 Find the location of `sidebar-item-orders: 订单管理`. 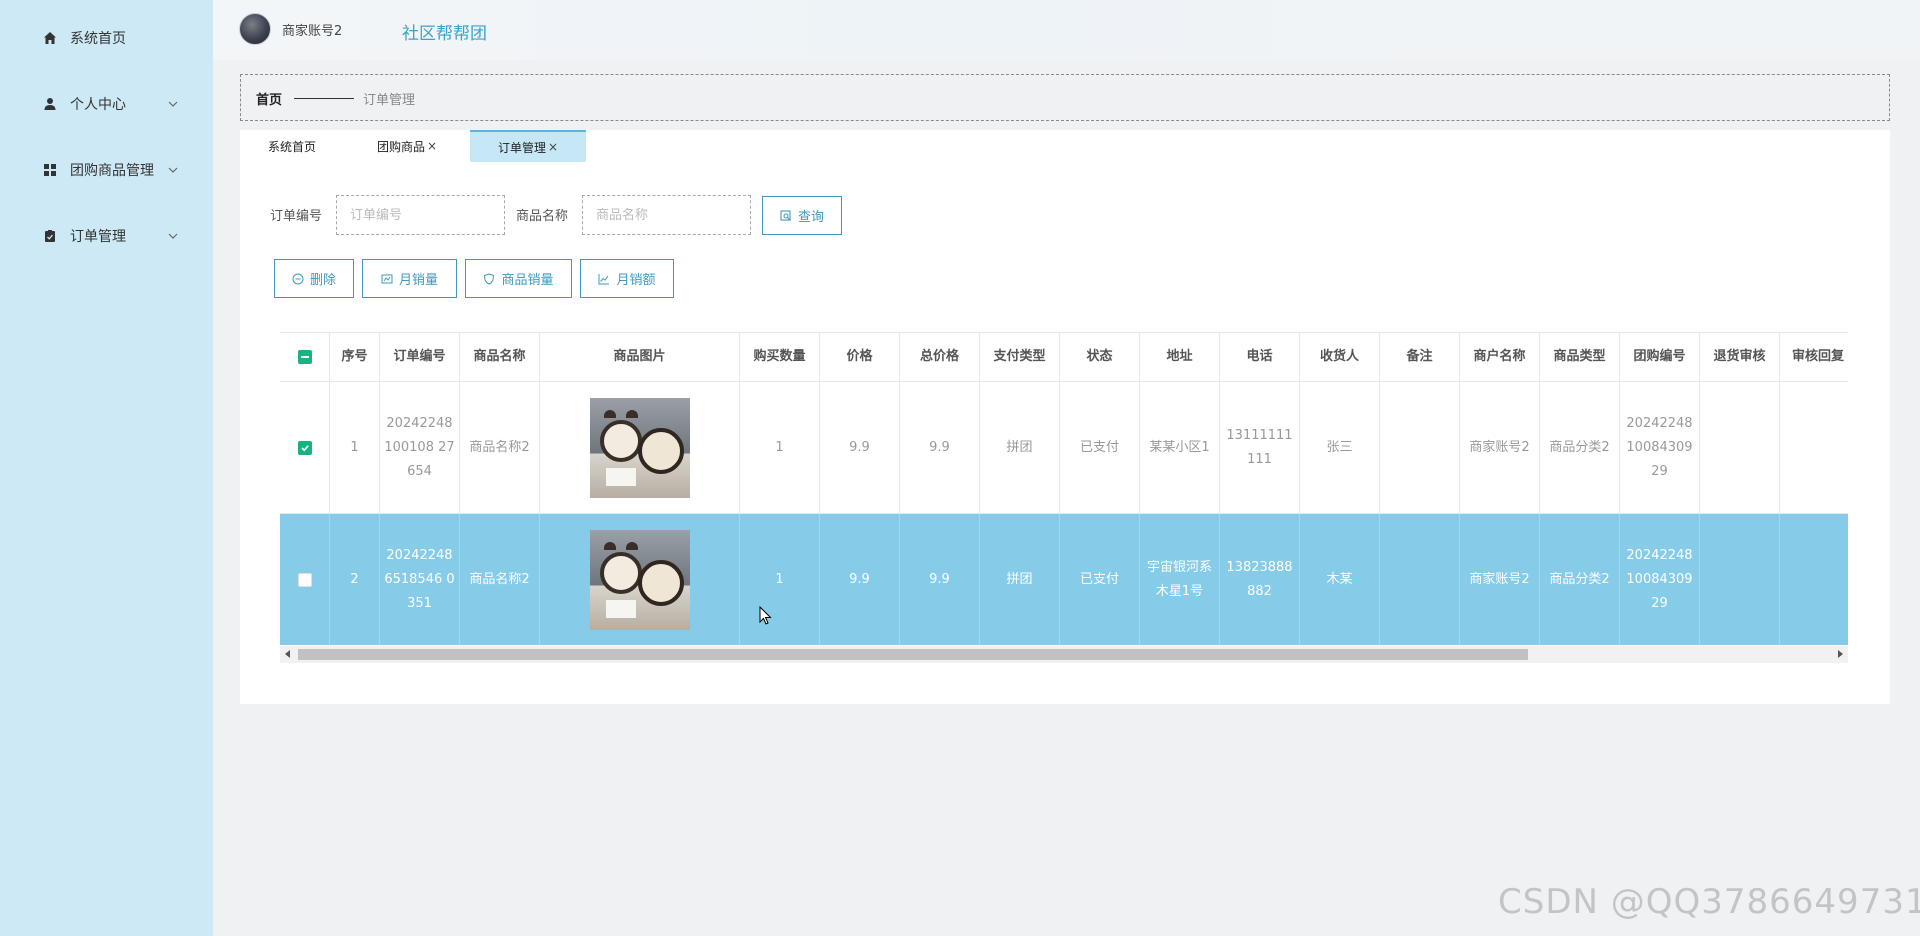

sidebar-item-orders: 订单管理 is located at coordinates (106, 236).